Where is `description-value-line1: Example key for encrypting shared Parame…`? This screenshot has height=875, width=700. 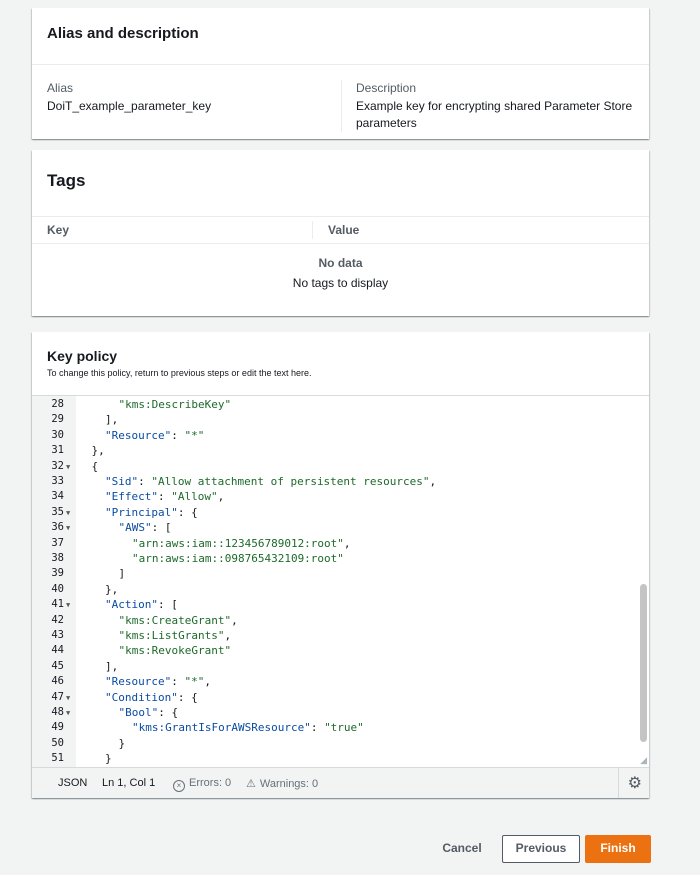
description-value-line1: Example key for encrypting shared Parame… is located at coordinates (494, 106).